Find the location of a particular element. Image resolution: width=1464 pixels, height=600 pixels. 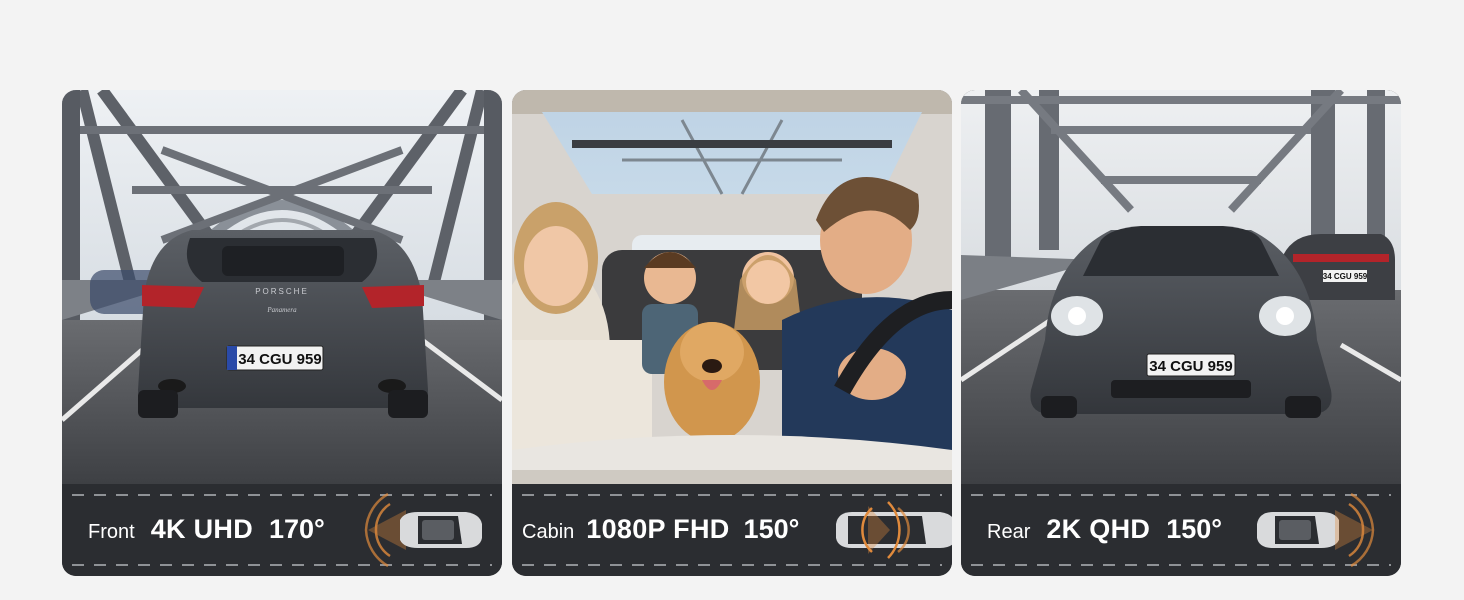

cabin-caption-bar: Cabin 1080P FHD 150° is located at coordinates (732, 530).